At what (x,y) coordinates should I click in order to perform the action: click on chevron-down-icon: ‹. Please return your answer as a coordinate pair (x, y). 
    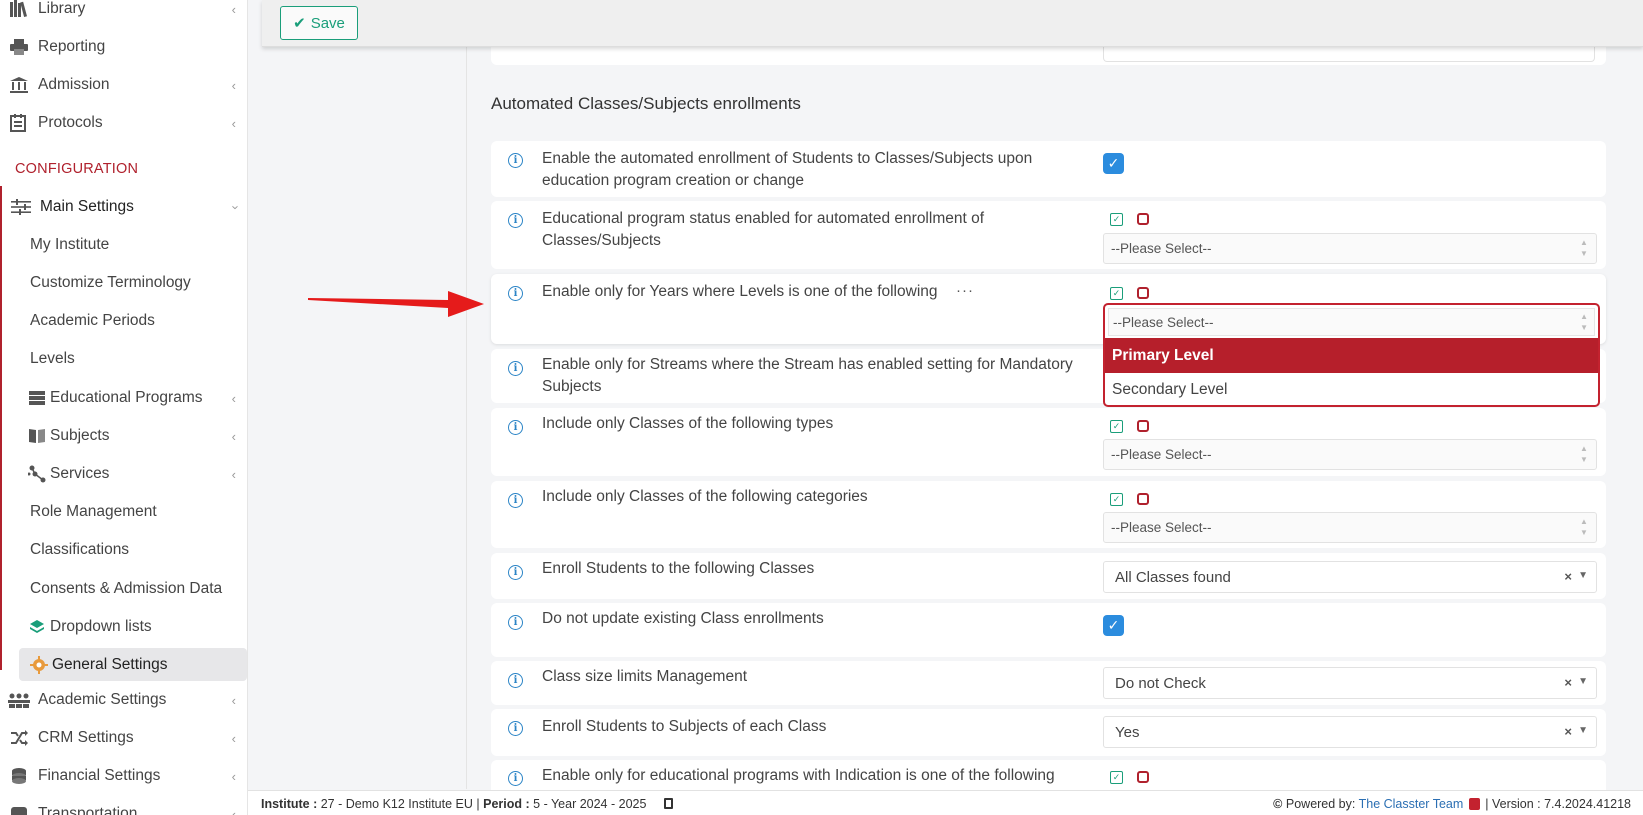
    Looking at the image, I should click on (234, 207).